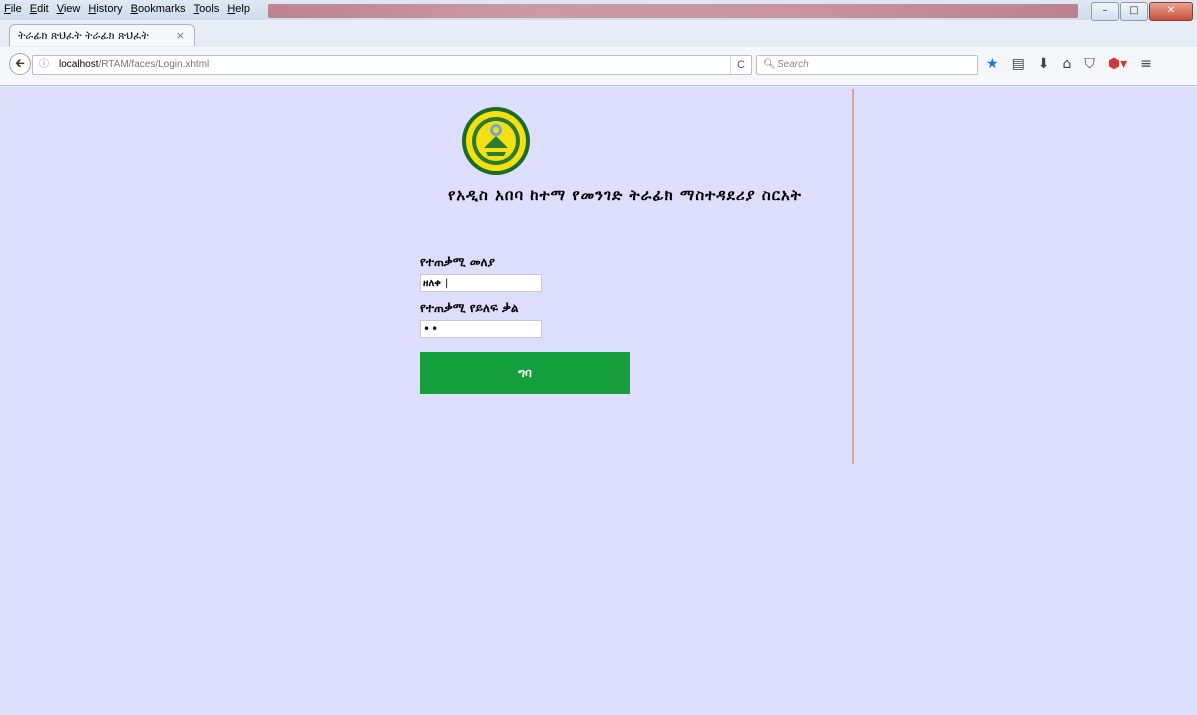  I want to click on url-text: localhost/RTAM/faces/Login.xhtml, so click(134, 65).